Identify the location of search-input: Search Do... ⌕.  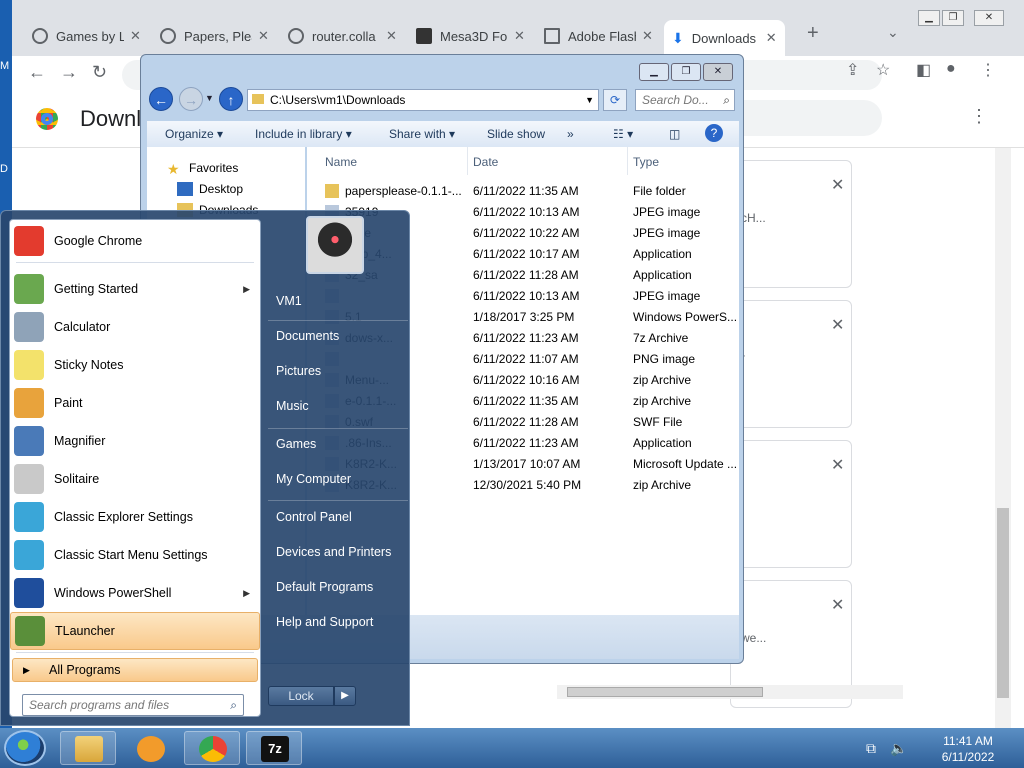
(685, 100).